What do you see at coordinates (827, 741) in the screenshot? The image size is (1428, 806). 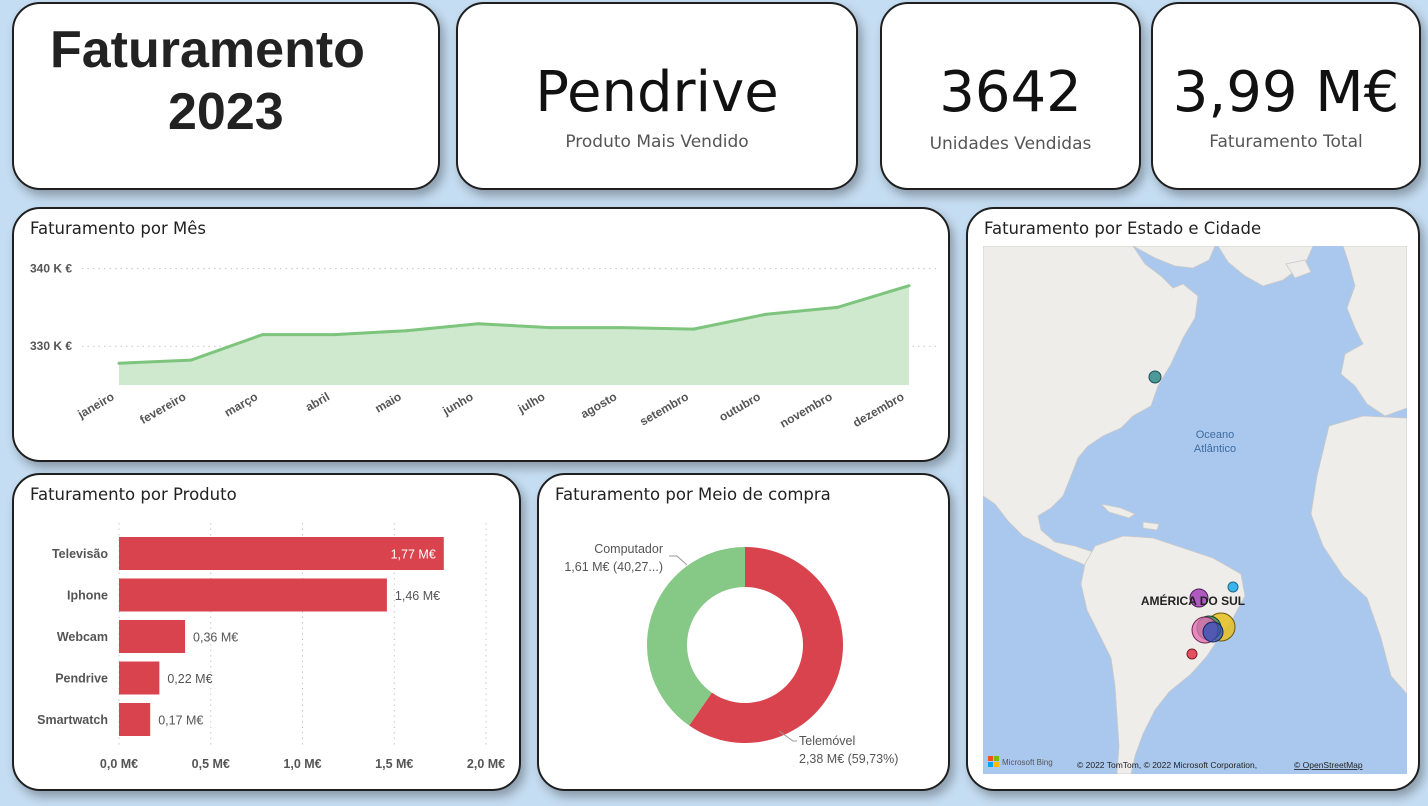 I see `slice-label-name: Telemóvel` at bounding box center [827, 741].